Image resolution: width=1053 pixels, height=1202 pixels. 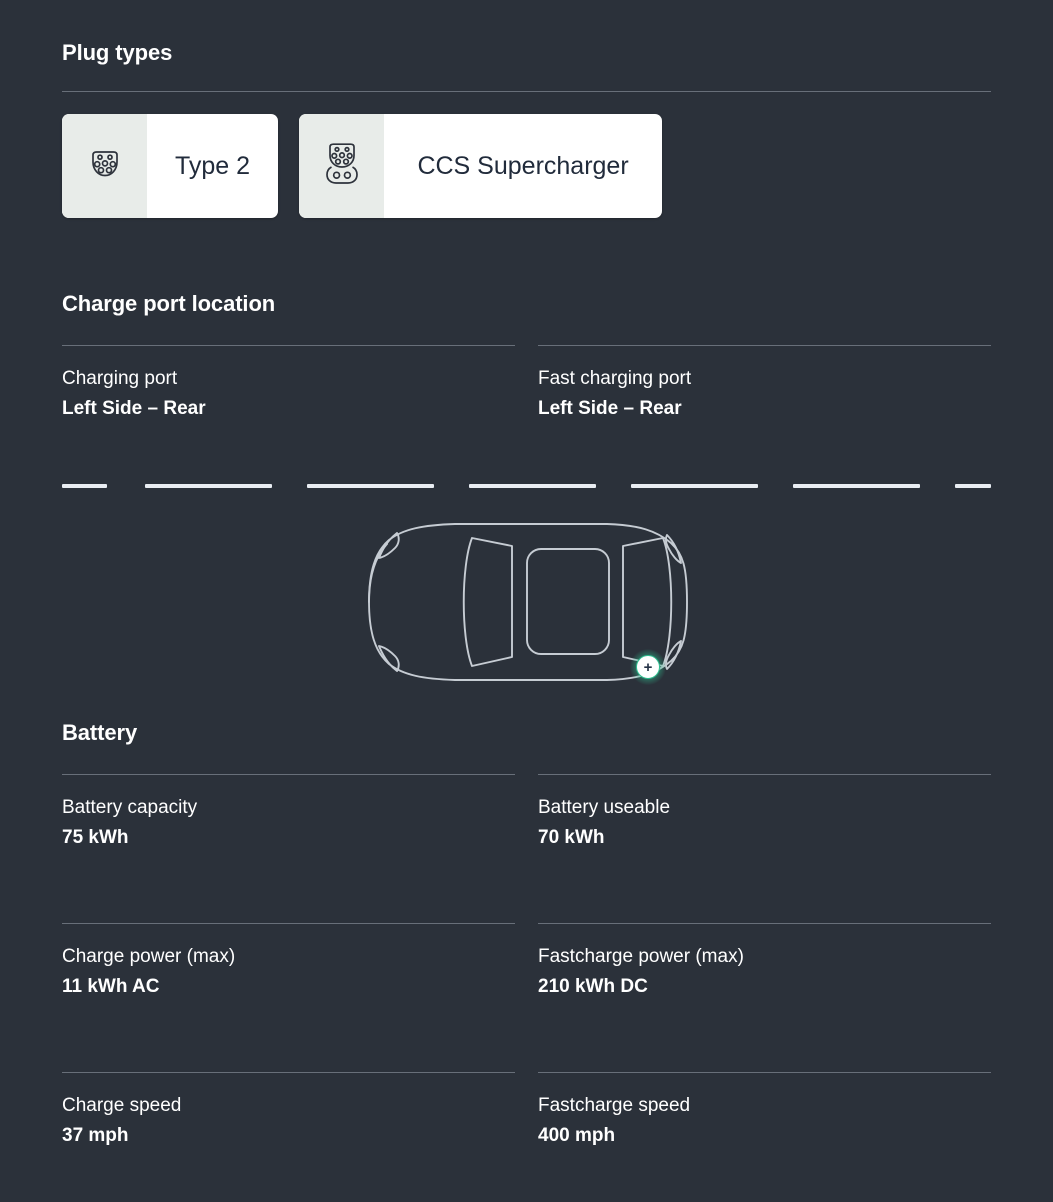 What do you see at coordinates (764, 1111) in the screenshot?
I see `spec-cell-fastcharge-speed: Fastcharge speed 400 mph` at bounding box center [764, 1111].